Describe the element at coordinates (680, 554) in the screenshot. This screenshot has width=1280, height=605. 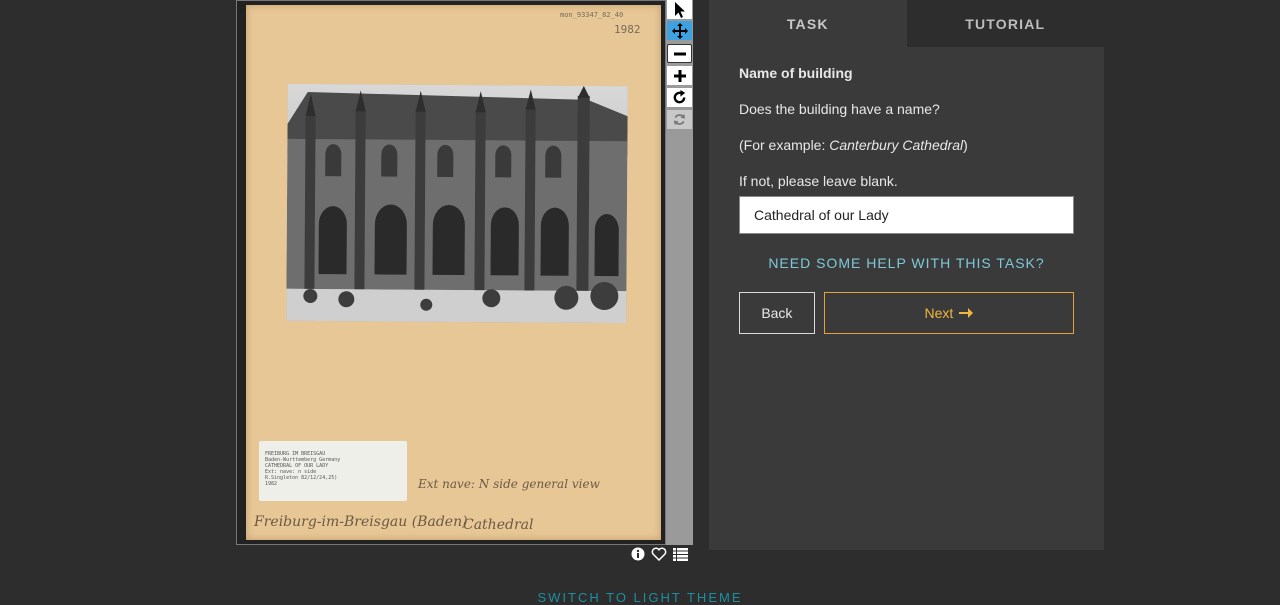
I see `list-icon` at that location.